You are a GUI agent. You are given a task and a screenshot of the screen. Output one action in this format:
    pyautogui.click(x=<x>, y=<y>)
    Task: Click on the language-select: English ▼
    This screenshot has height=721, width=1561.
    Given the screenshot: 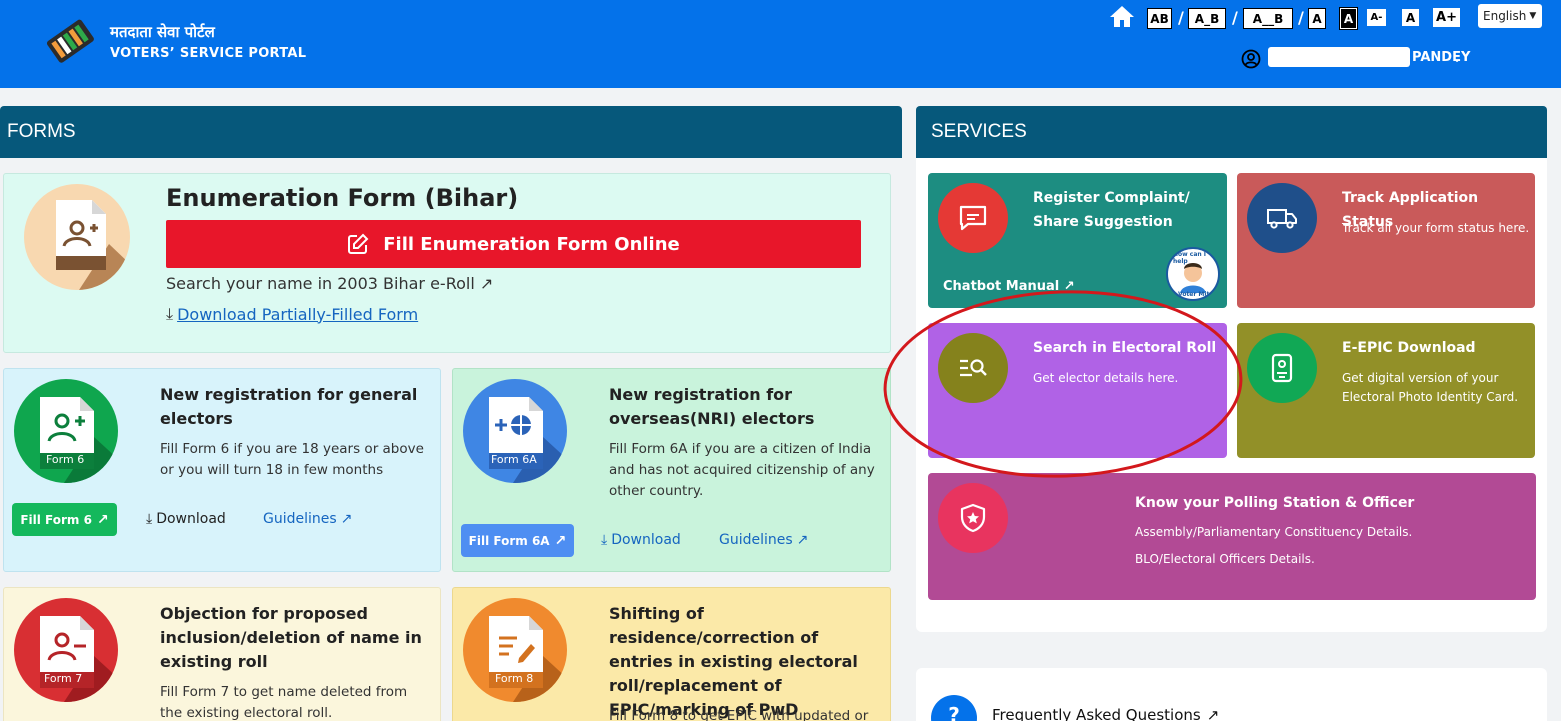 What is the action you would take?
    pyautogui.click(x=1510, y=16)
    